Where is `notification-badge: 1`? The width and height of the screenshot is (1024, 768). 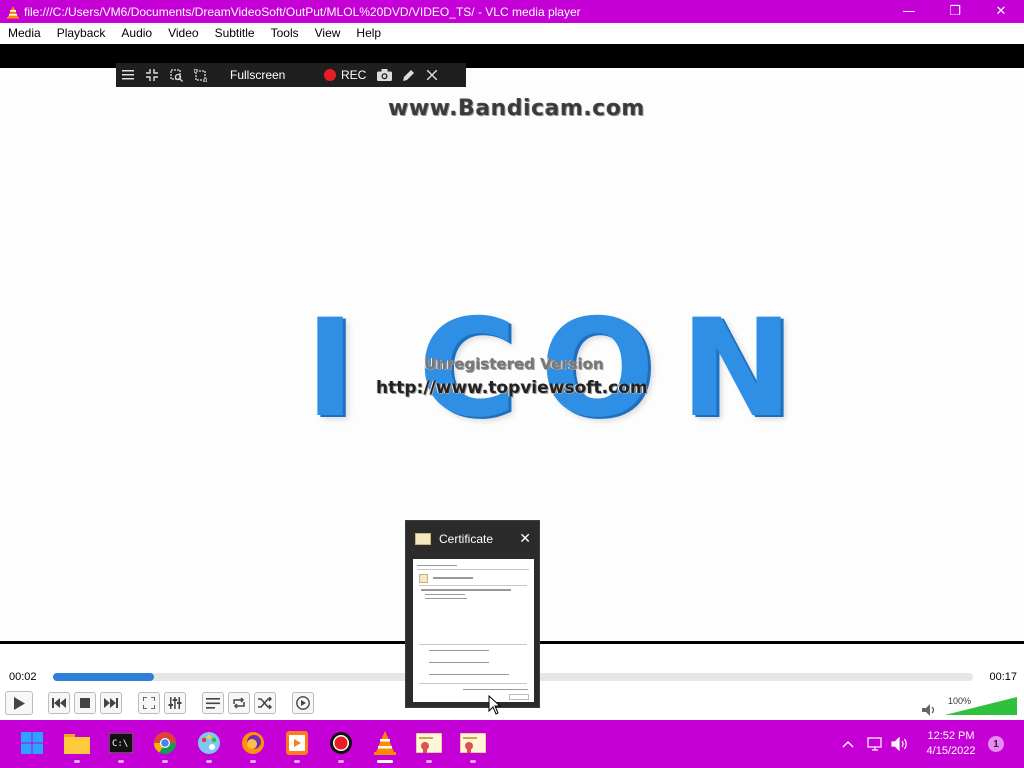
notification-badge: 1 is located at coordinates (996, 744).